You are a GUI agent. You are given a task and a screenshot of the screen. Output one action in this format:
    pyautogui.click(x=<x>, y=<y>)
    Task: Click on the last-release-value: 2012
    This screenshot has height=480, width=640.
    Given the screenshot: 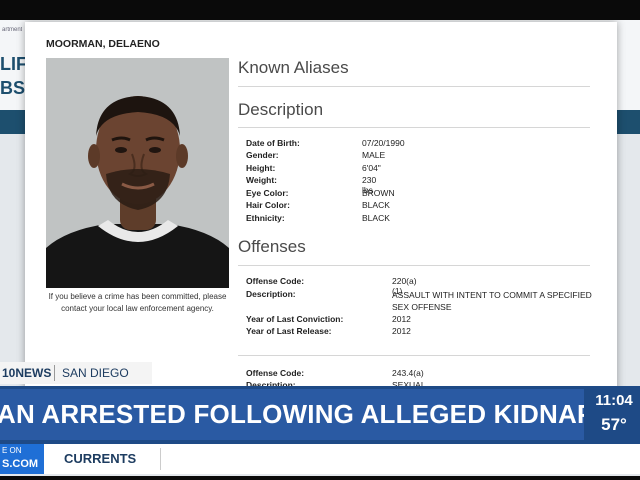 What is the action you would take?
    pyautogui.click(x=401, y=331)
    